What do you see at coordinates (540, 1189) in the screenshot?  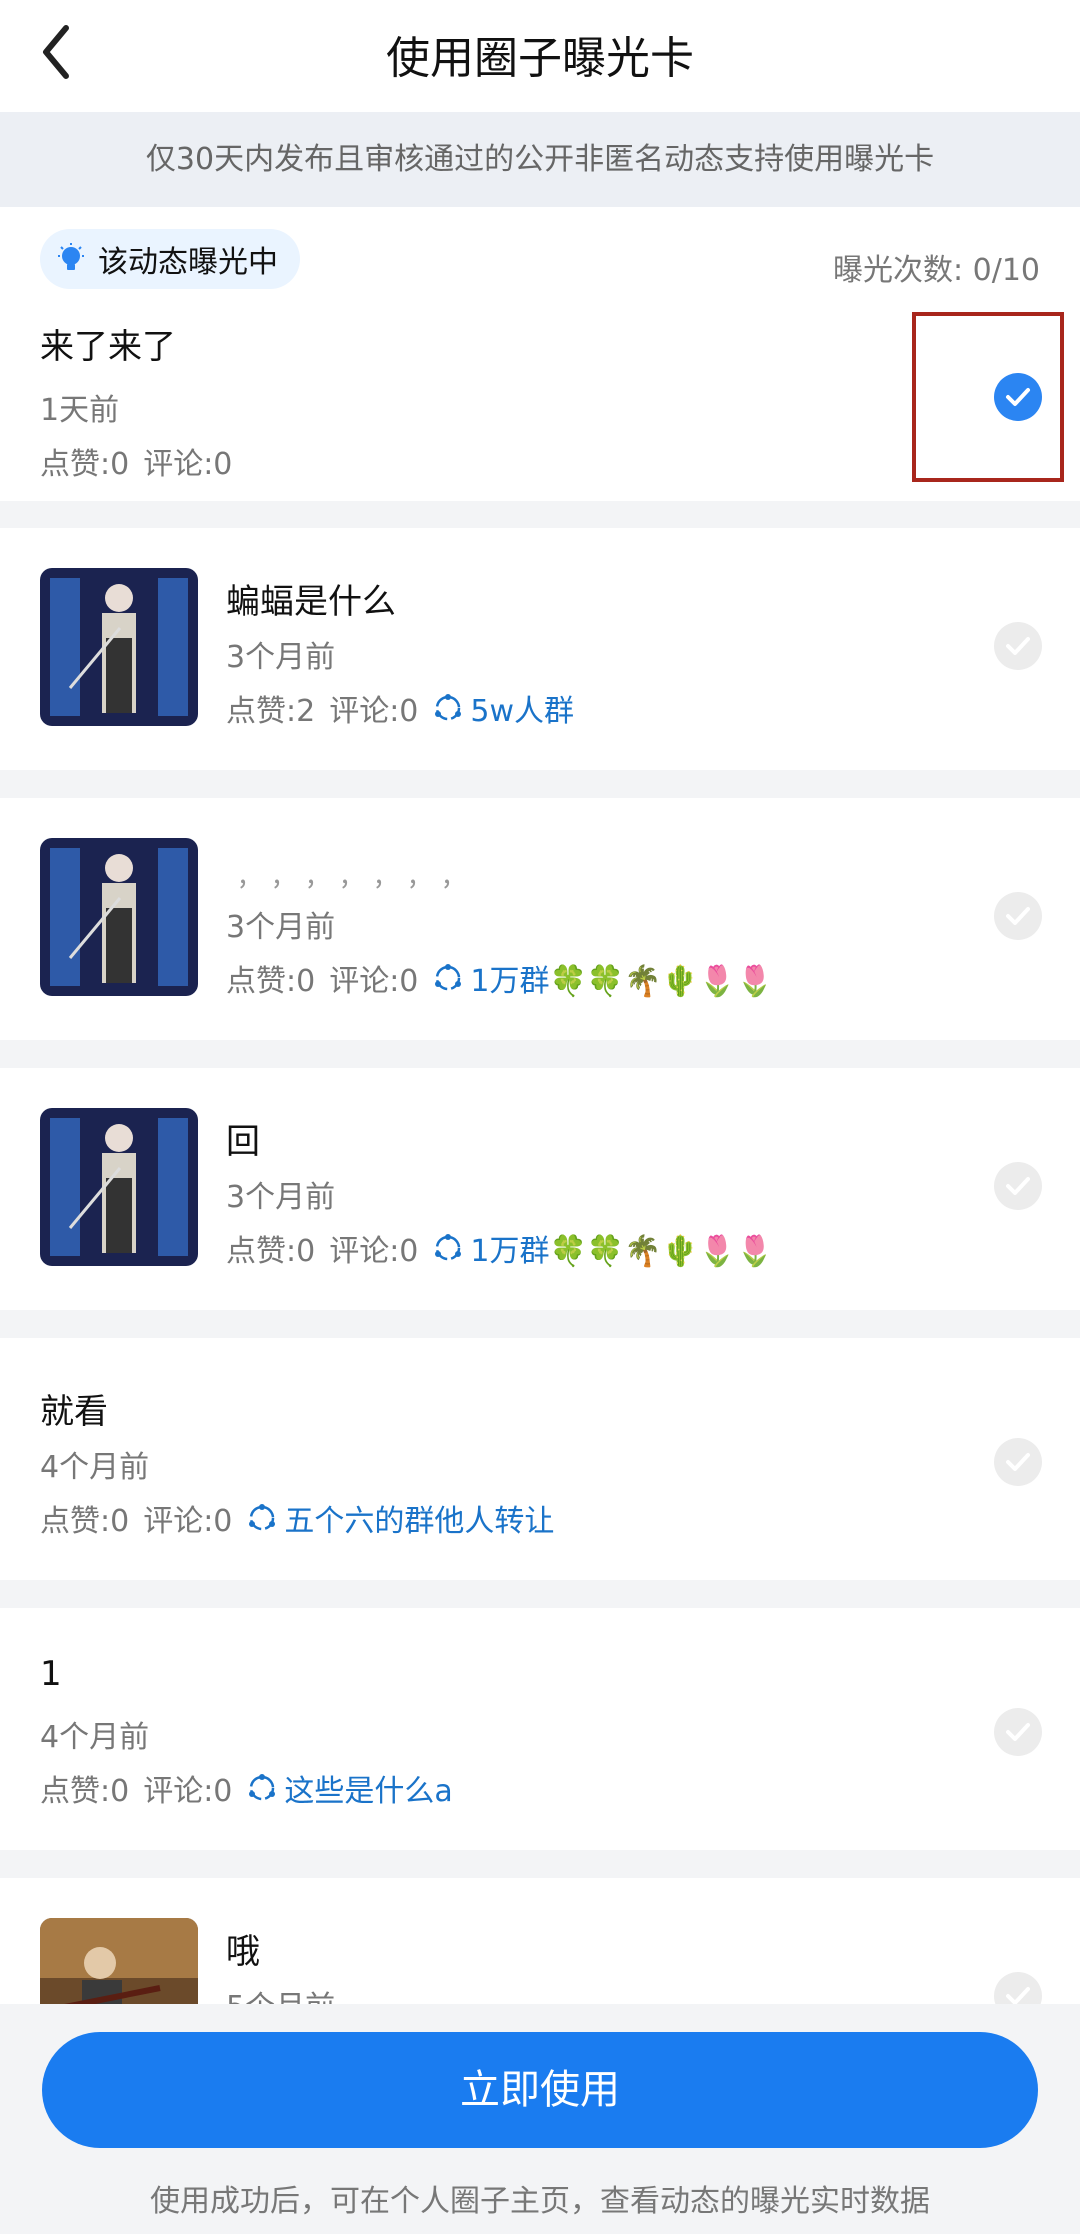 I see `post-item: 回 3个月前 点赞:0 评论:0 1万群🍀🍀🌴🌵🌷🌷` at bounding box center [540, 1189].